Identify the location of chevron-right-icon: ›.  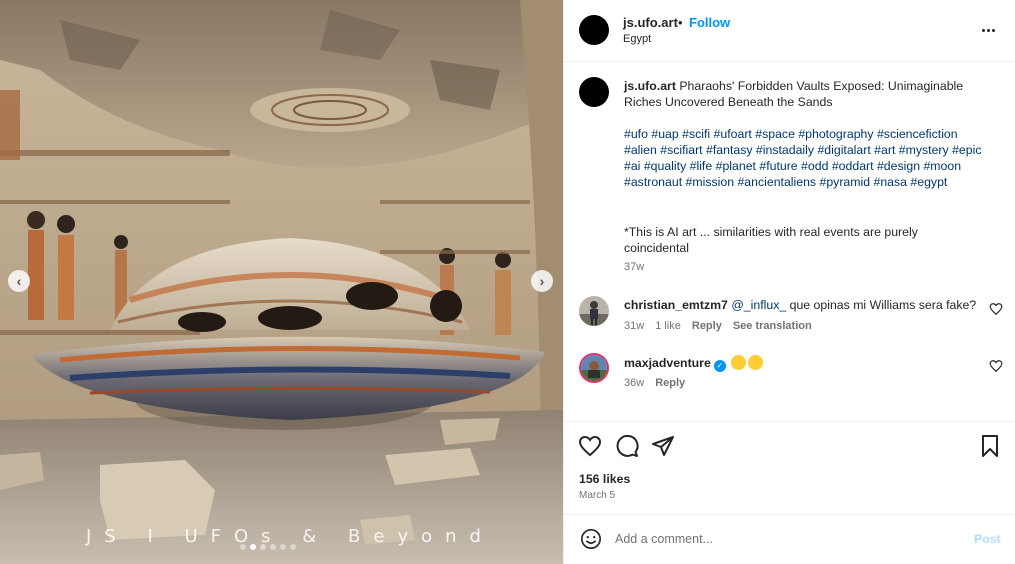
(542, 281).